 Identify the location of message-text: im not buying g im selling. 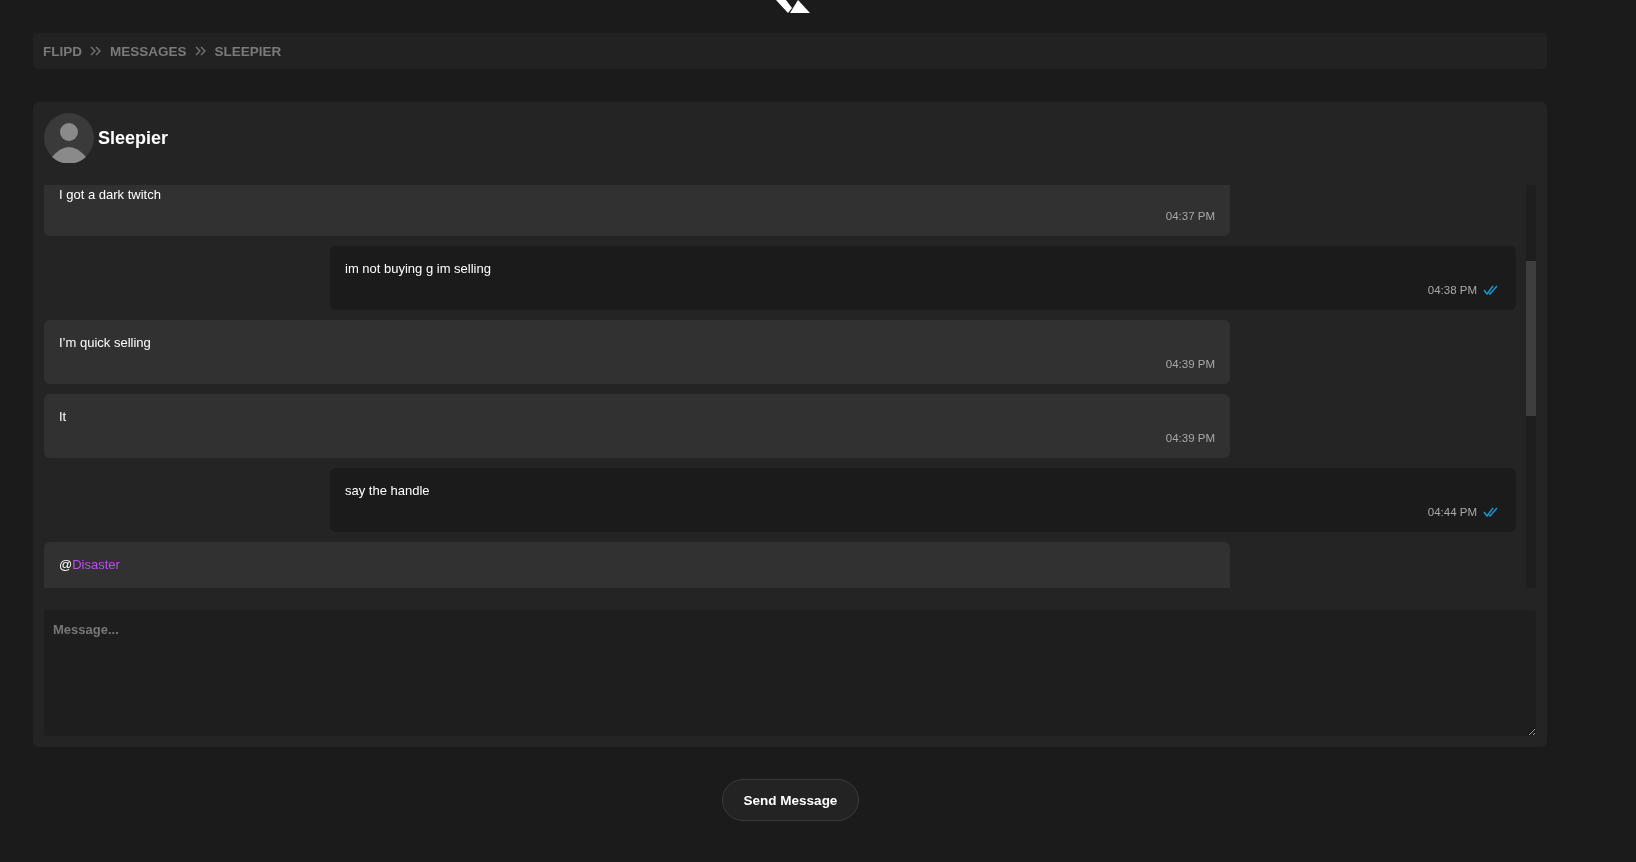
(418, 268).